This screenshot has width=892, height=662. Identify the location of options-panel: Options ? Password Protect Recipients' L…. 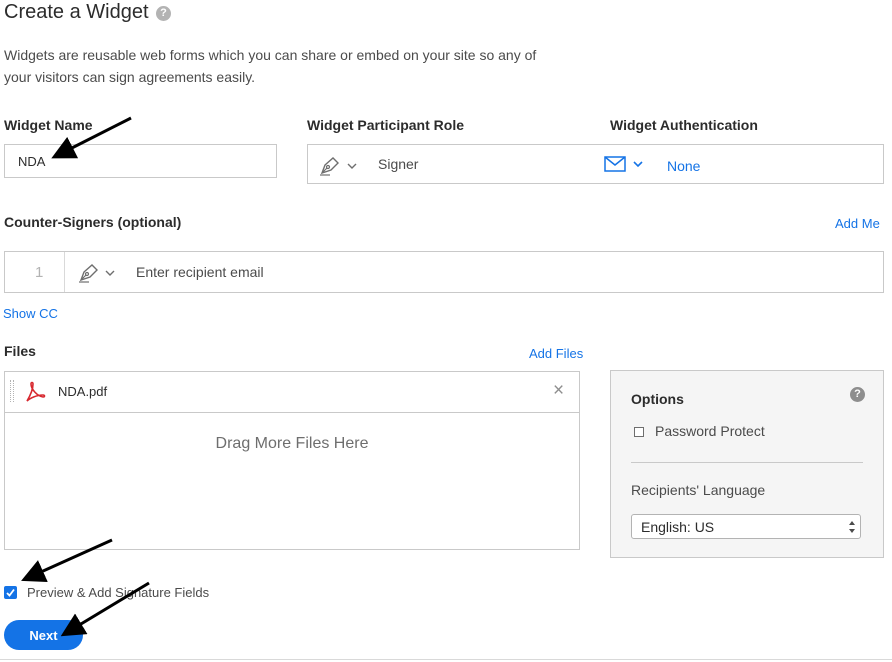
(747, 464).